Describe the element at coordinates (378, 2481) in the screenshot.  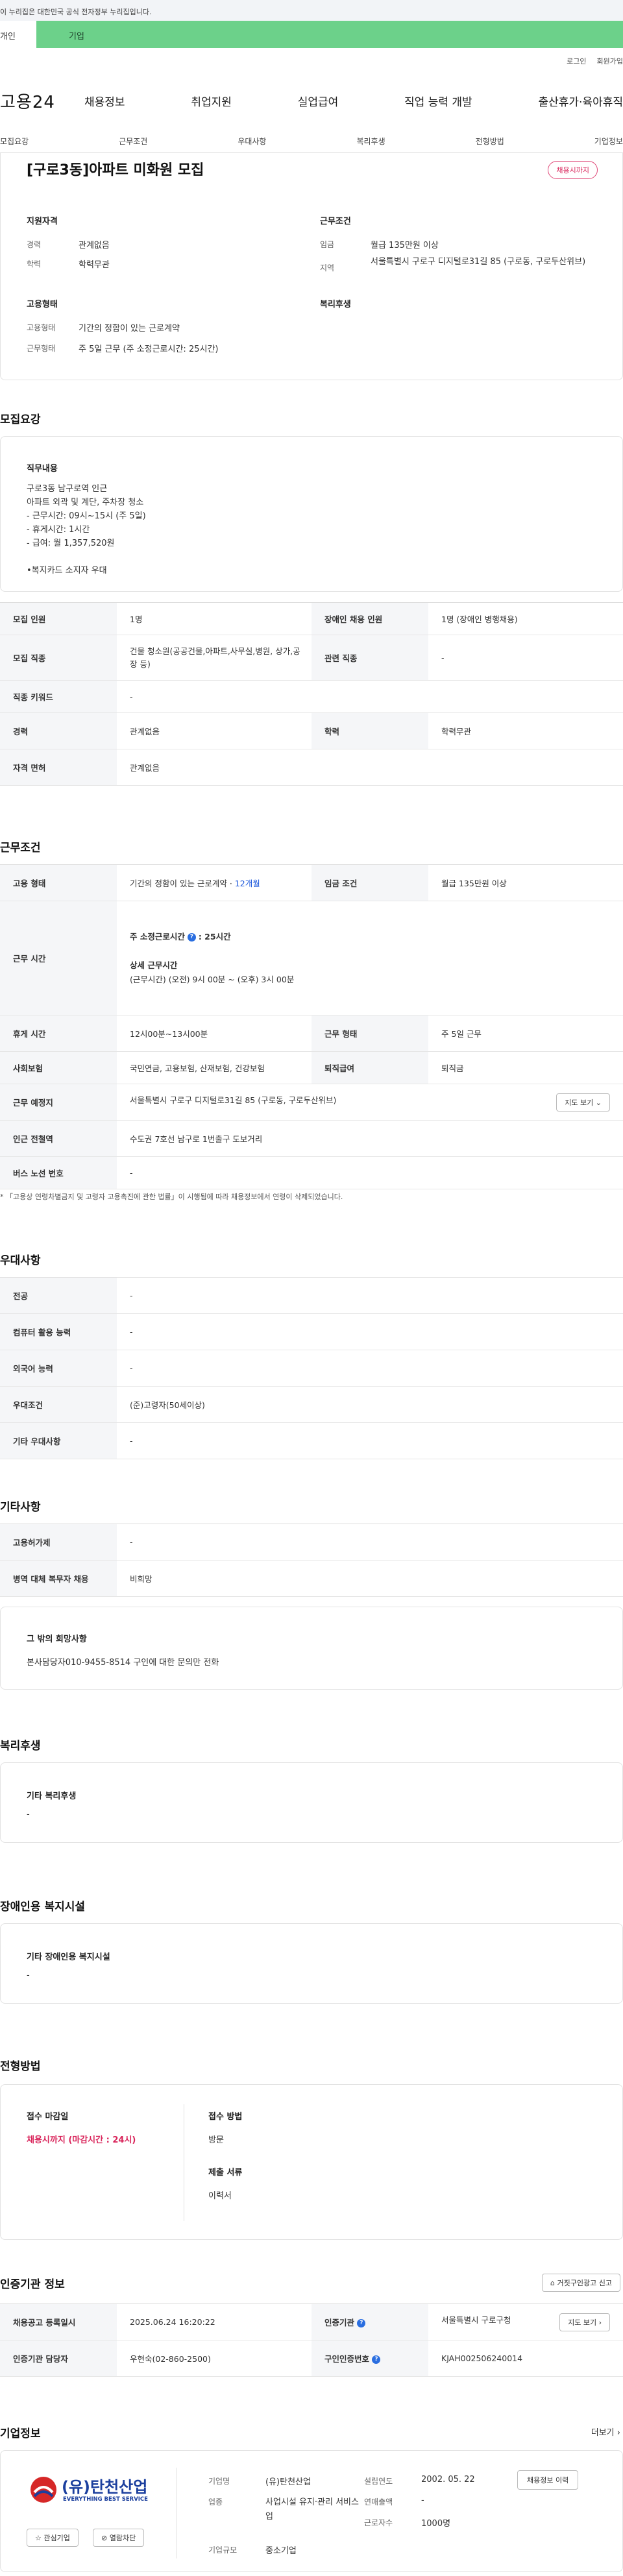
I see `company-year-label: 설립연도` at that location.